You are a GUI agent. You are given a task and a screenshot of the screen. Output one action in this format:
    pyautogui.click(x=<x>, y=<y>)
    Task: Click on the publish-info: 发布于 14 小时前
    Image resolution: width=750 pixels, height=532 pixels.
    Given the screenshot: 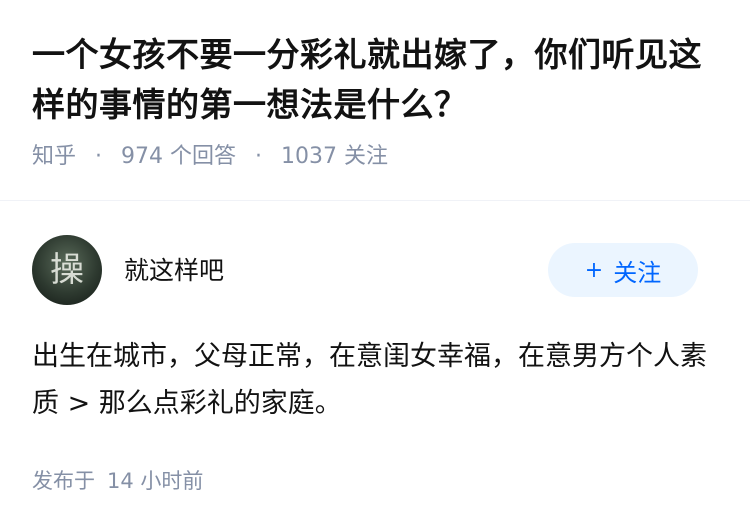 What is the action you would take?
    pyautogui.click(x=117, y=480)
    